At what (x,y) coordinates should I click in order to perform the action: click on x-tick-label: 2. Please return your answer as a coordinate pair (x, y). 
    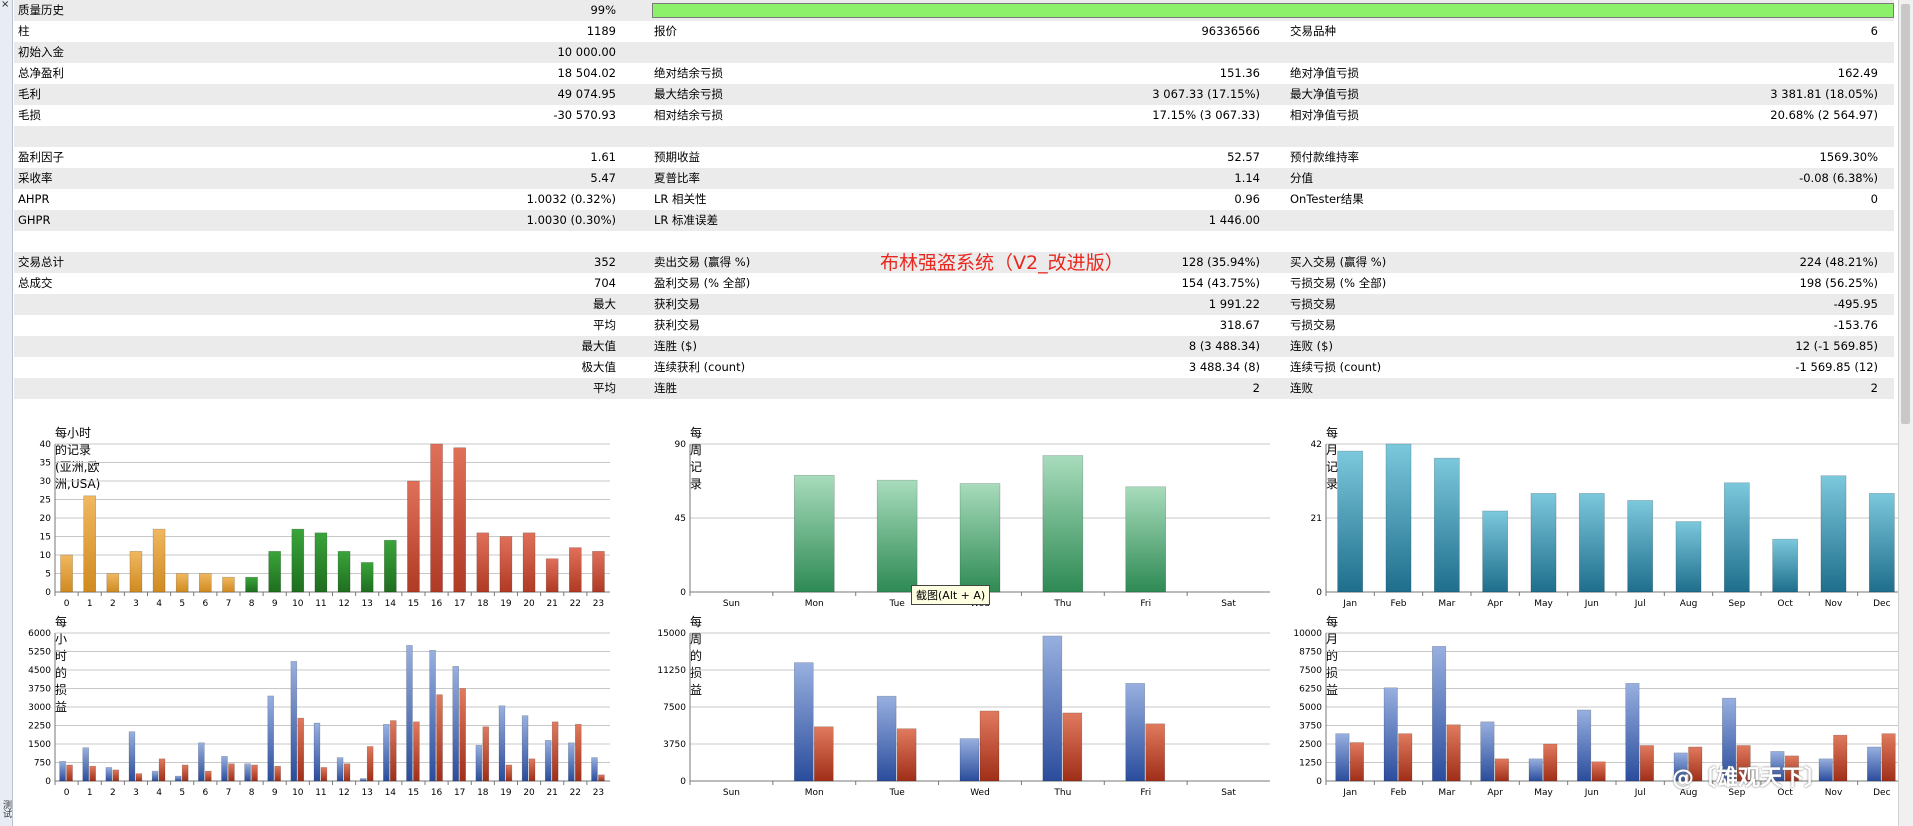
    Looking at the image, I should click on (113, 604).